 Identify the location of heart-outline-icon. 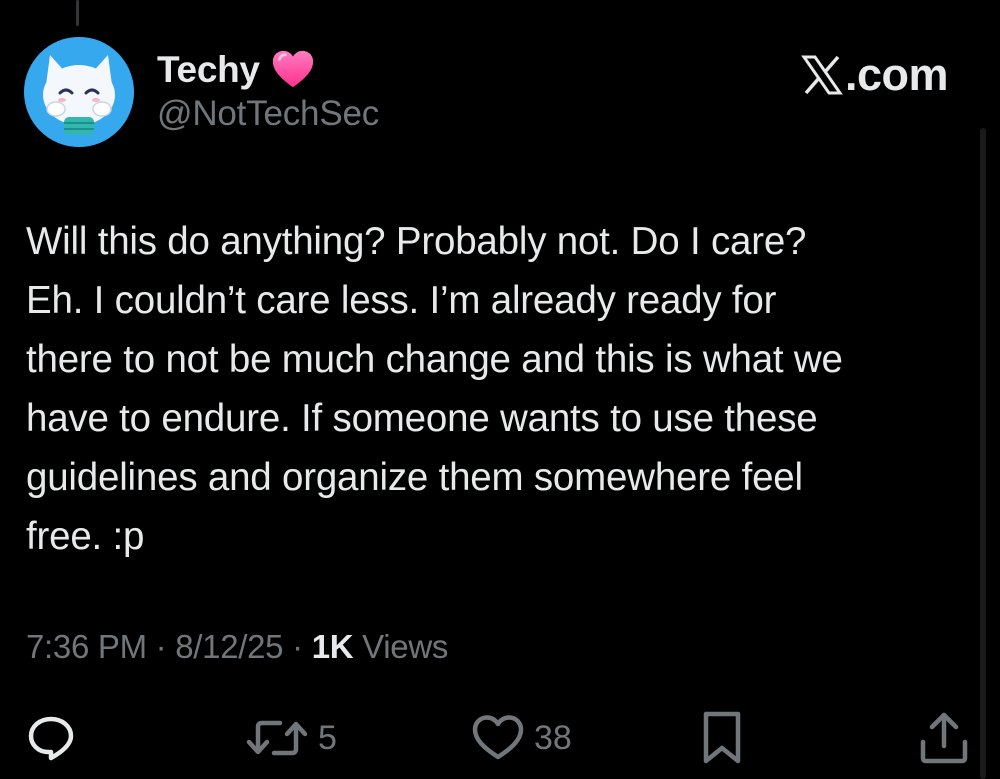
(498, 737).